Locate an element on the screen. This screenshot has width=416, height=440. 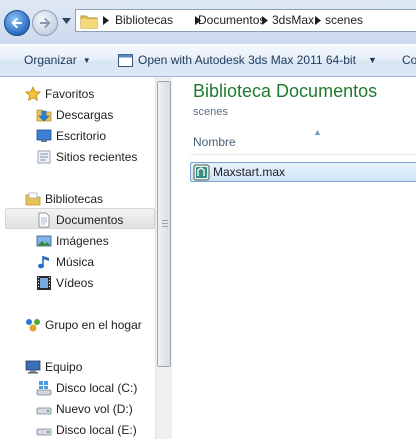
nav-item-disco-e: Disco local (E:) is located at coordinates (95, 430).